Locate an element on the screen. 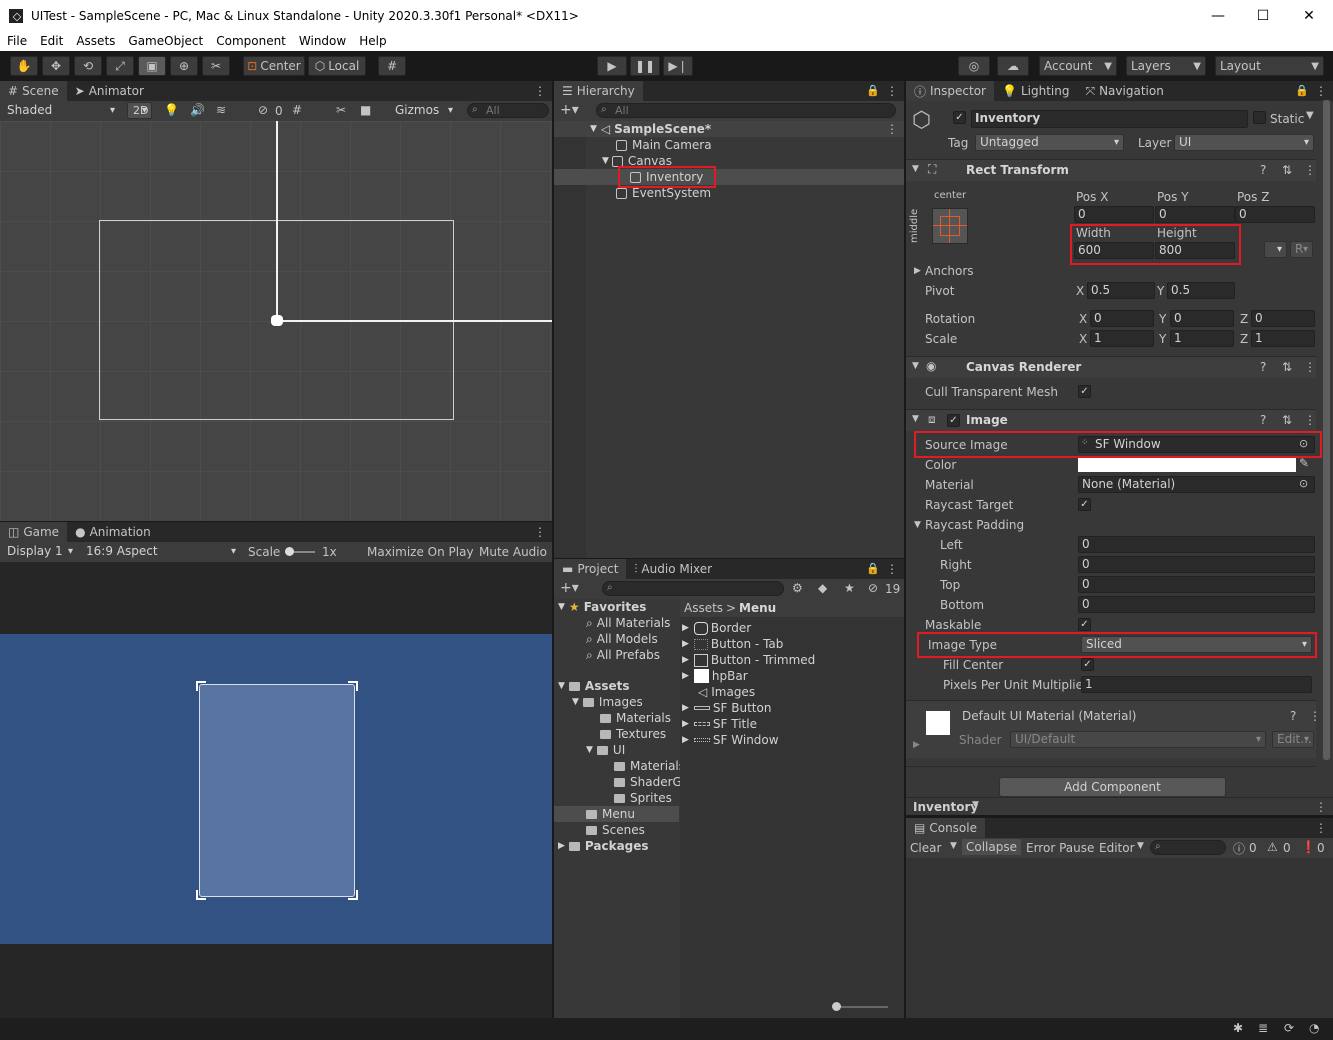 The width and height of the screenshot is (1333, 1040). scale-z-field: 1 is located at coordinates (1283, 338).